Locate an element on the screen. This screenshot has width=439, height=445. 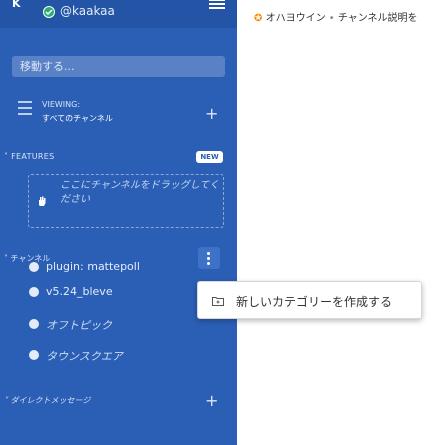
channel-item: plugin: mattepoll is located at coordinates (118, 268).